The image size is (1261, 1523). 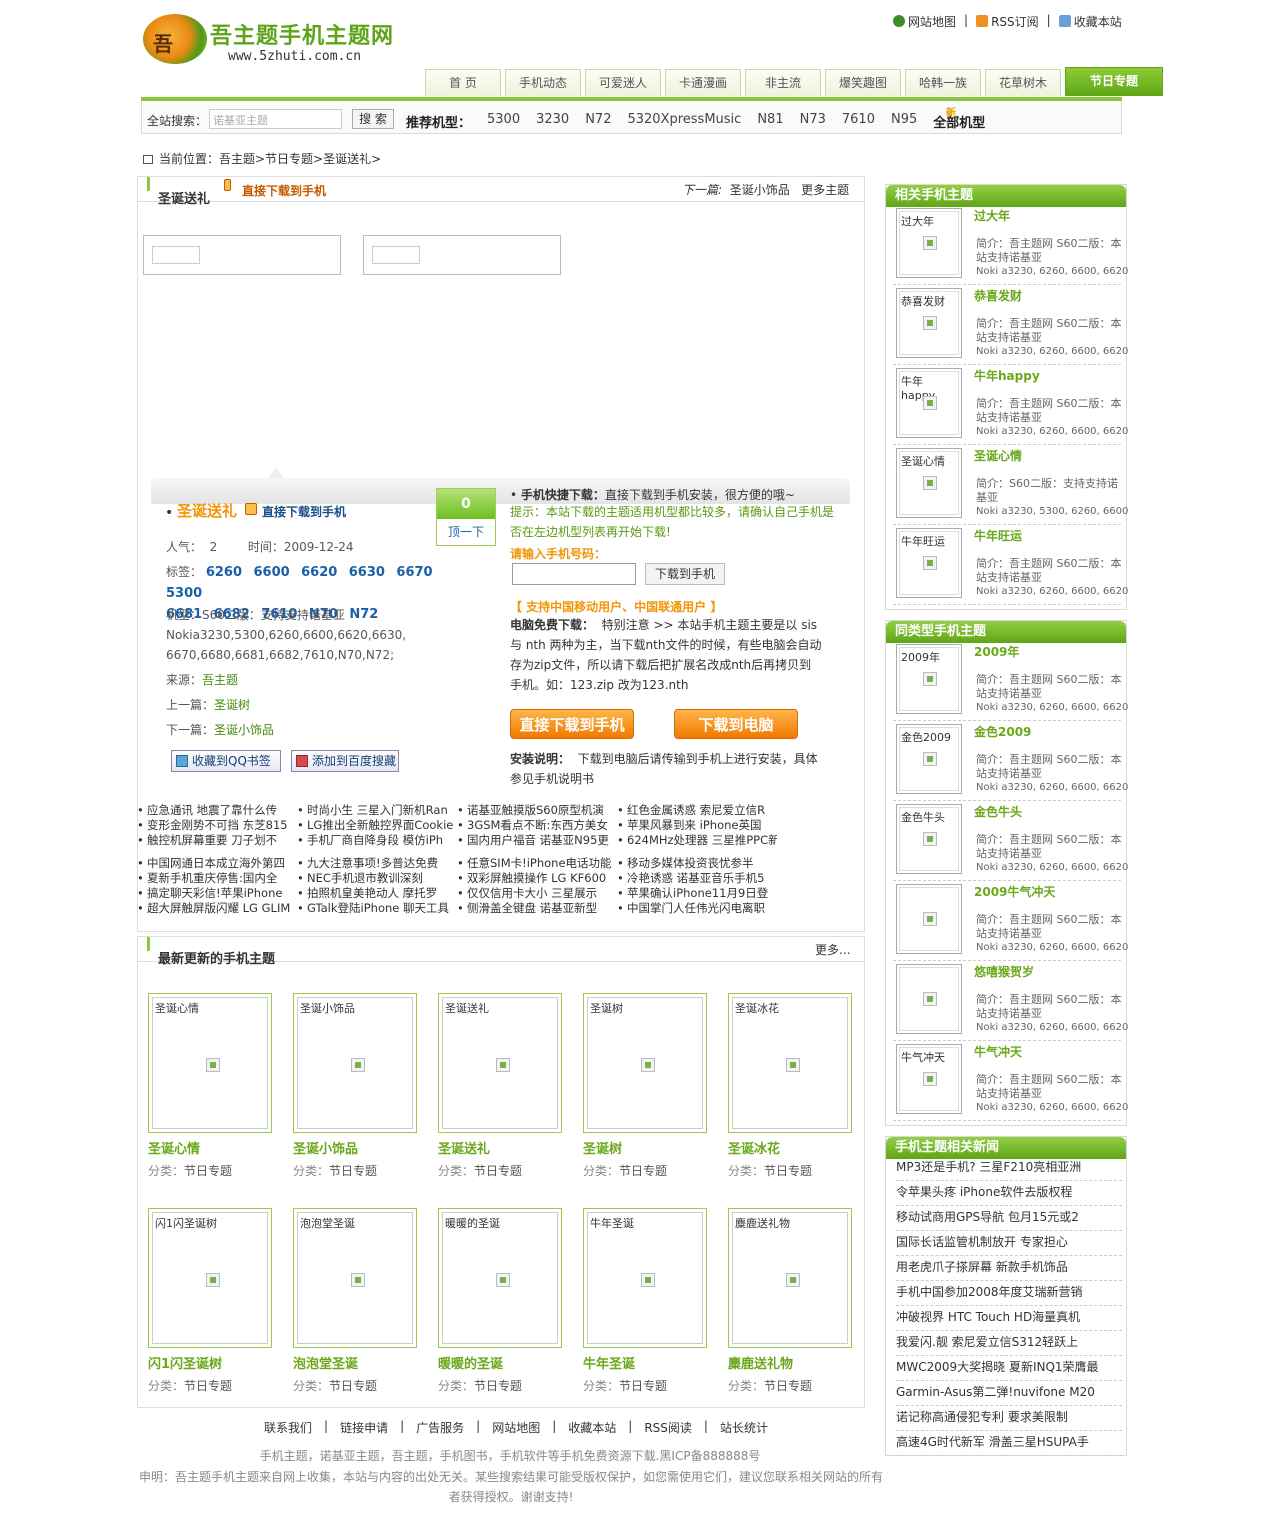 I want to click on side-theme-name-link: 恭喜发财, so click(x=998, y=295).